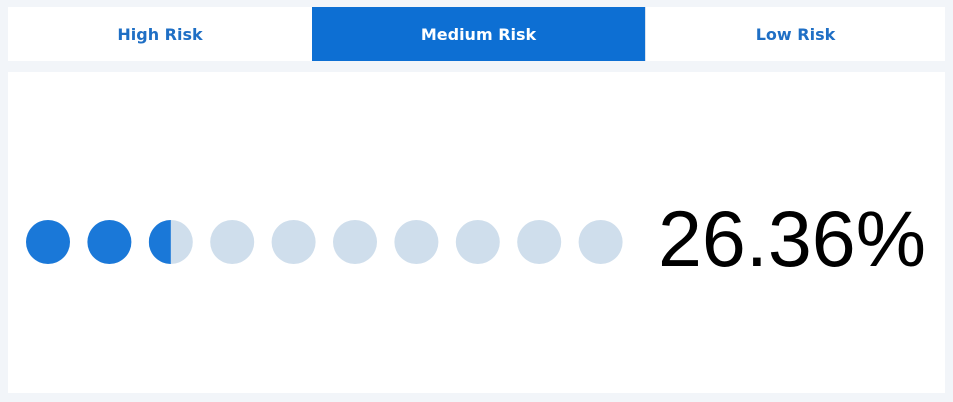 The width and height of the screenshot is (953, 402). I want to click on risk-percentage: 26.36%, so click(792, 238).